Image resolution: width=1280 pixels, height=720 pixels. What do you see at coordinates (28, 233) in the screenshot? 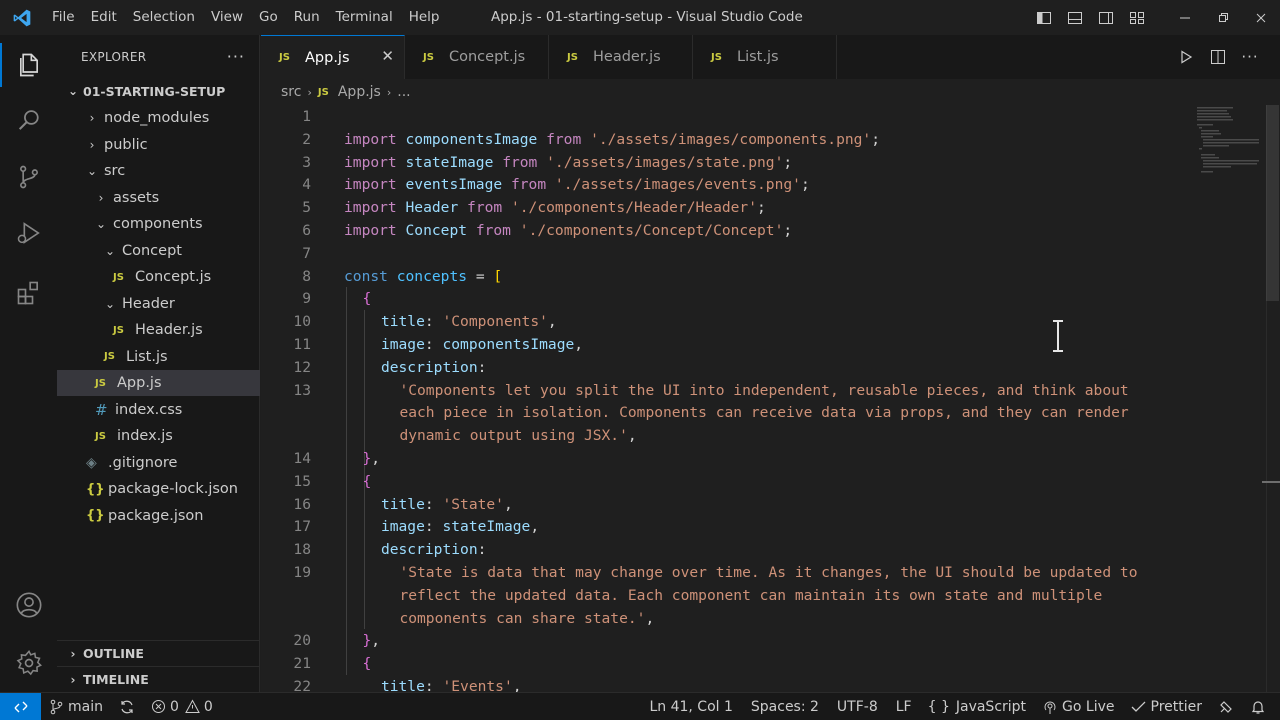
I see `run-and-debug-icon` at bounding box center [28, 233].